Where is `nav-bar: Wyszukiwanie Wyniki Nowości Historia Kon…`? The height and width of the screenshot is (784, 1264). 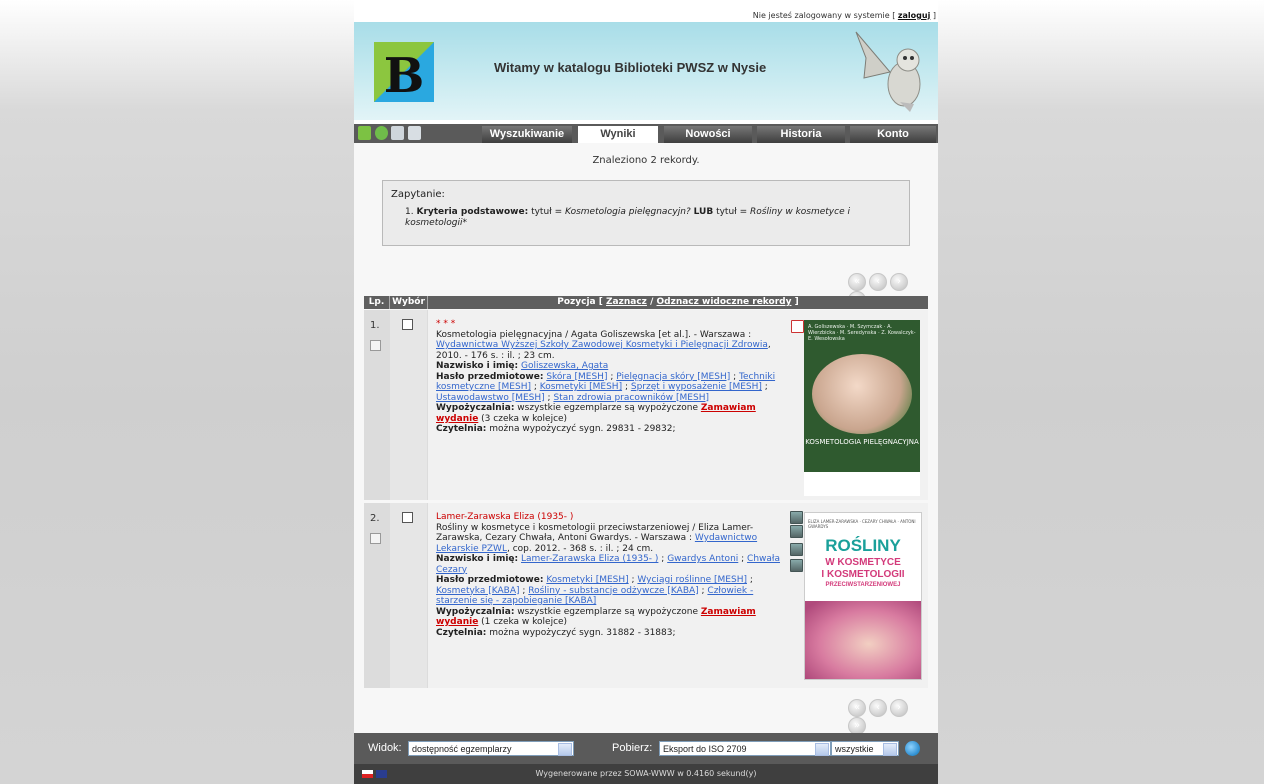
nav-bar: Wyszukiwanie Wyniki Nowości Historia Kon… is located at coordinates (646, 133).